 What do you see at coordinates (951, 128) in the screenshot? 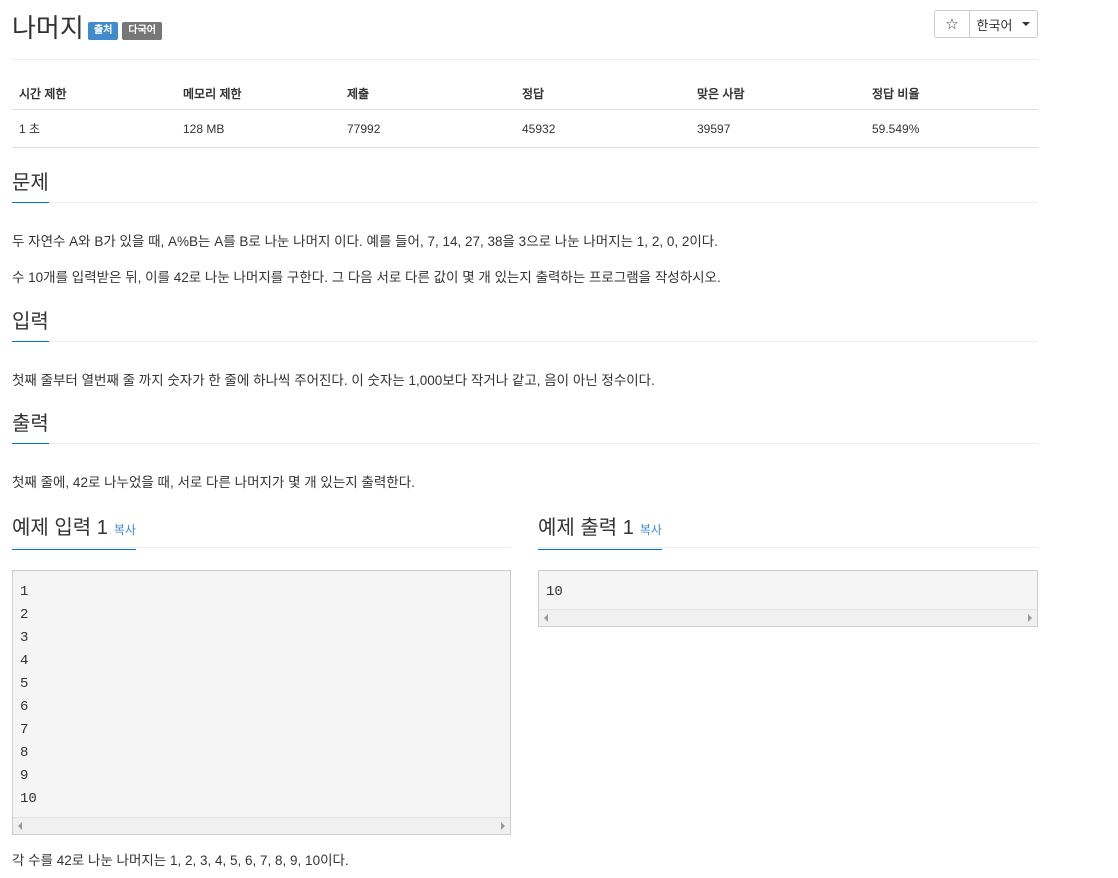
I see `ratio-value: 59.549%` at bounding box center [951, 128].